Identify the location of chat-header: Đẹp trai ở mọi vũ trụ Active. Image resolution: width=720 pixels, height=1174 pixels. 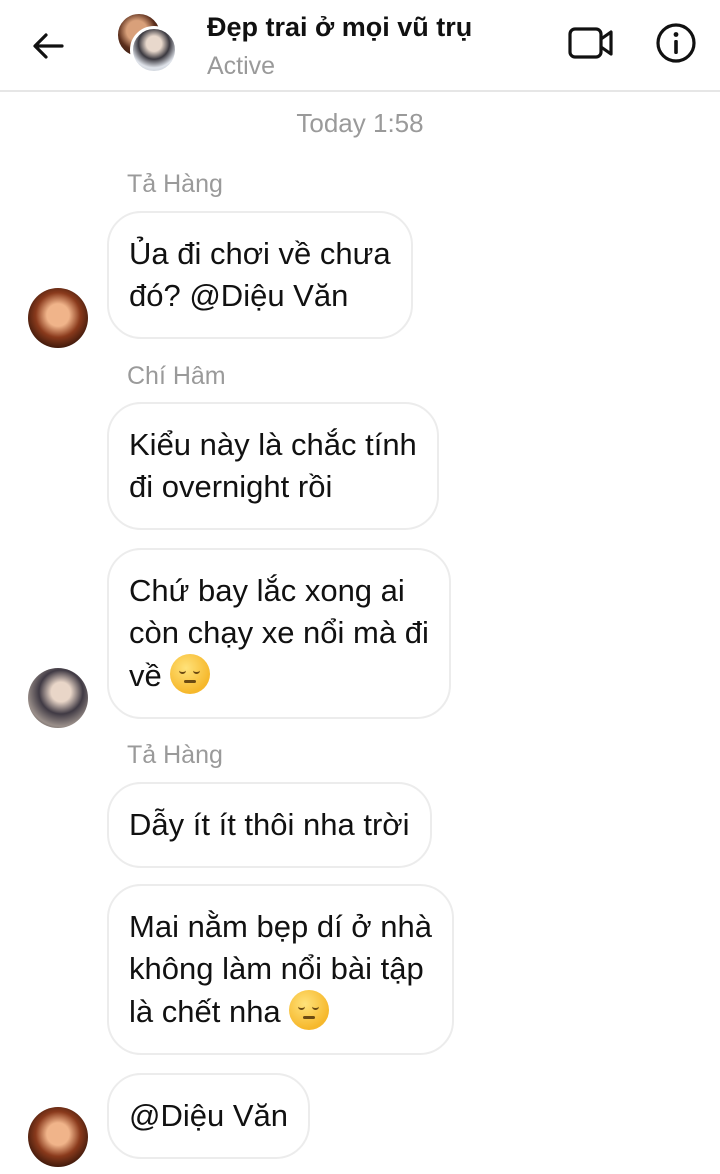
(360, 46).